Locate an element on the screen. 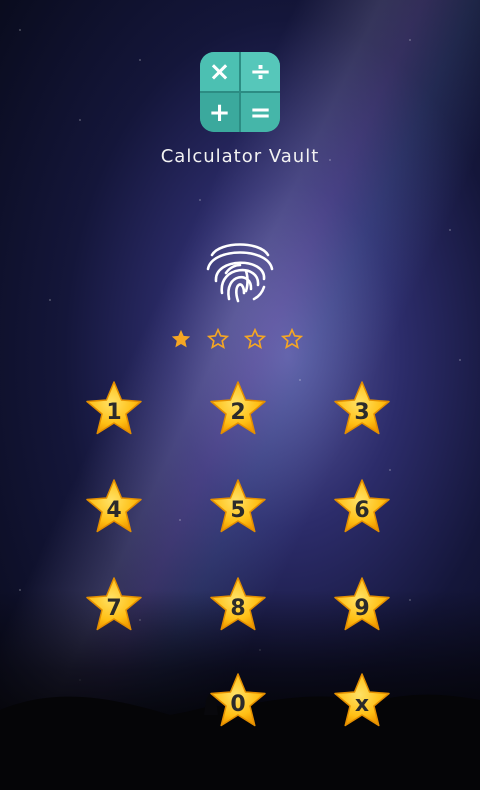 The image size is (480, 790). plus-icon: + is located at coordinates (219, 112).